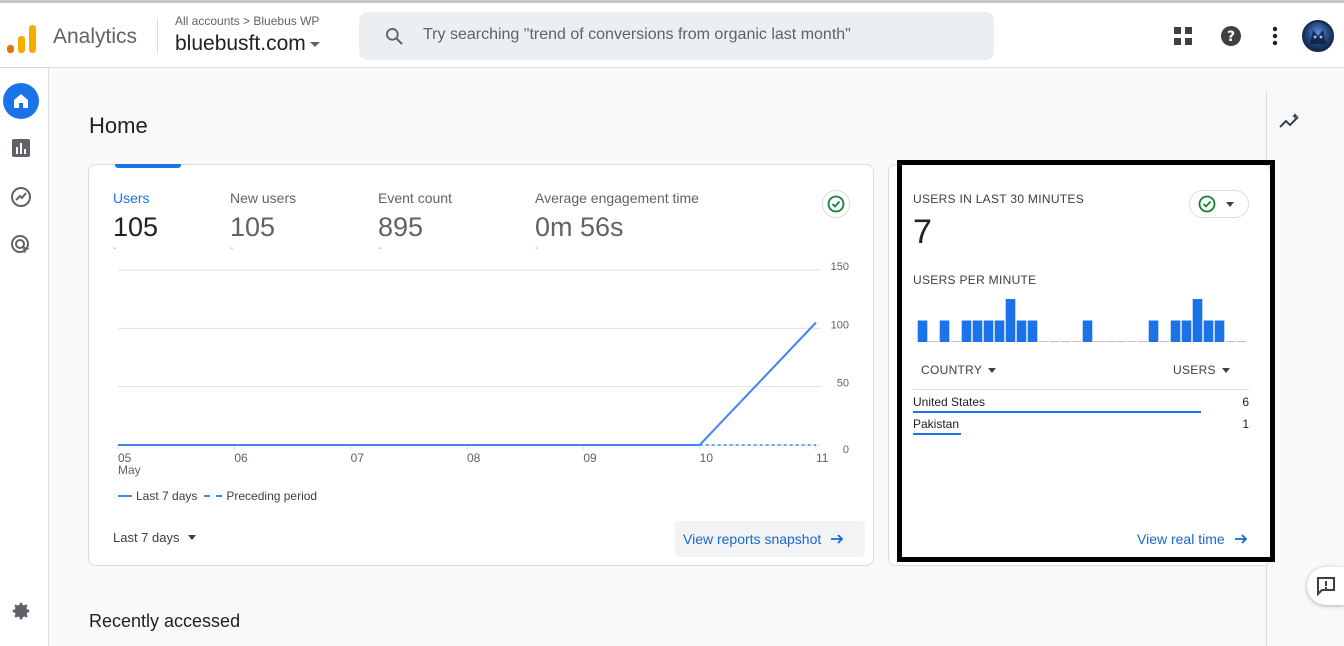 The image size is (1344, 646). What do you see at coordinates (707, 458) in the screenshot?
I see `x-tick-label: 10` at bounding box center [707, 458].